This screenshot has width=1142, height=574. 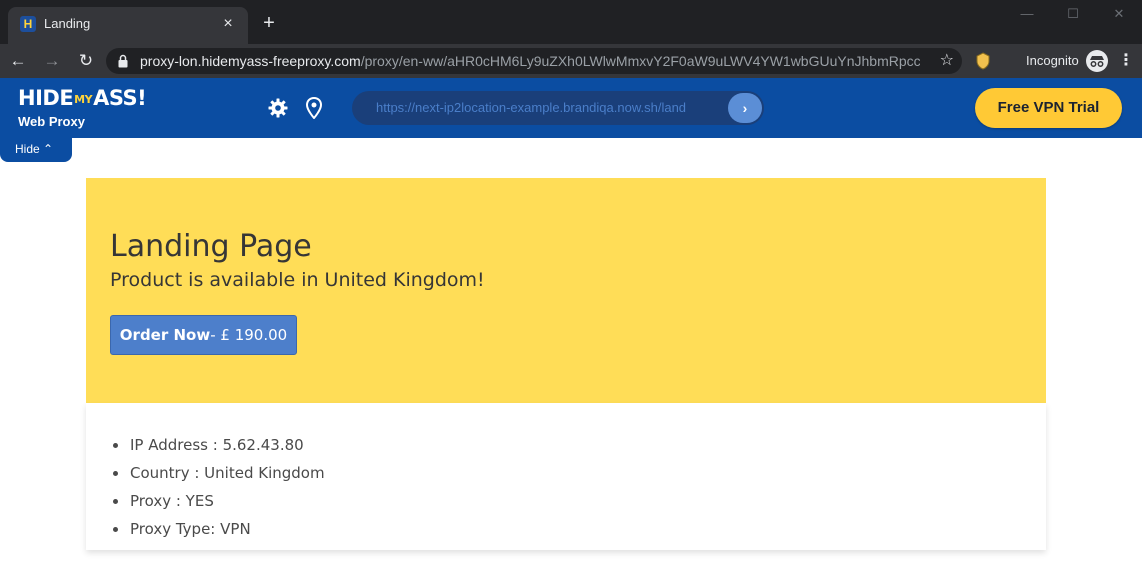 I want to click on minimize-icon: —, so click(x=1027, y=14).